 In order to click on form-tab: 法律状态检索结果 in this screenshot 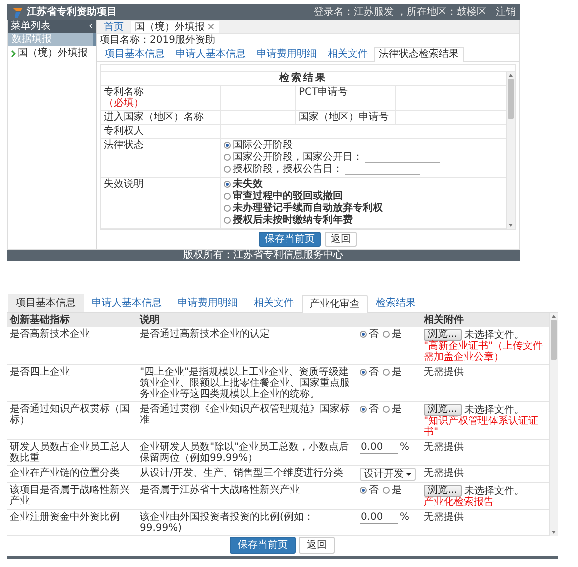, I will do `click(419, 54)`.